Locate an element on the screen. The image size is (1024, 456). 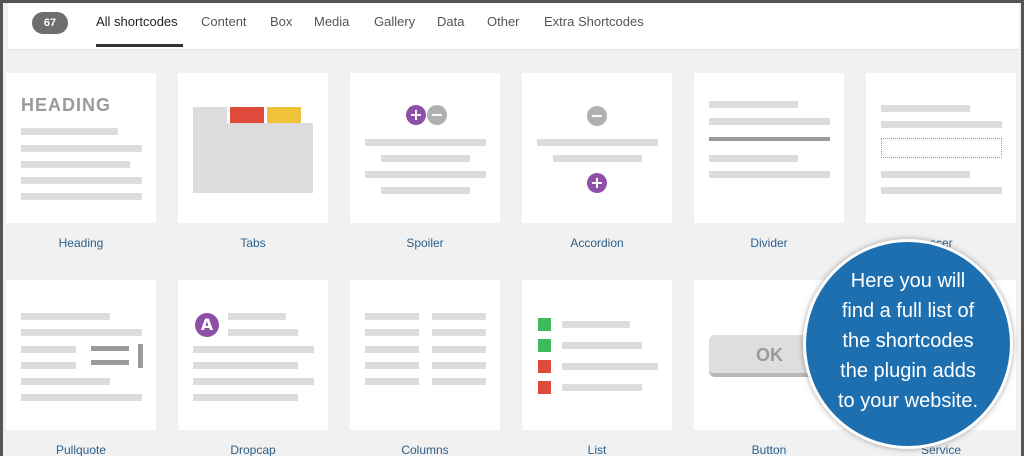
callout-line: find a full list of is located at coordinates (908, 311).